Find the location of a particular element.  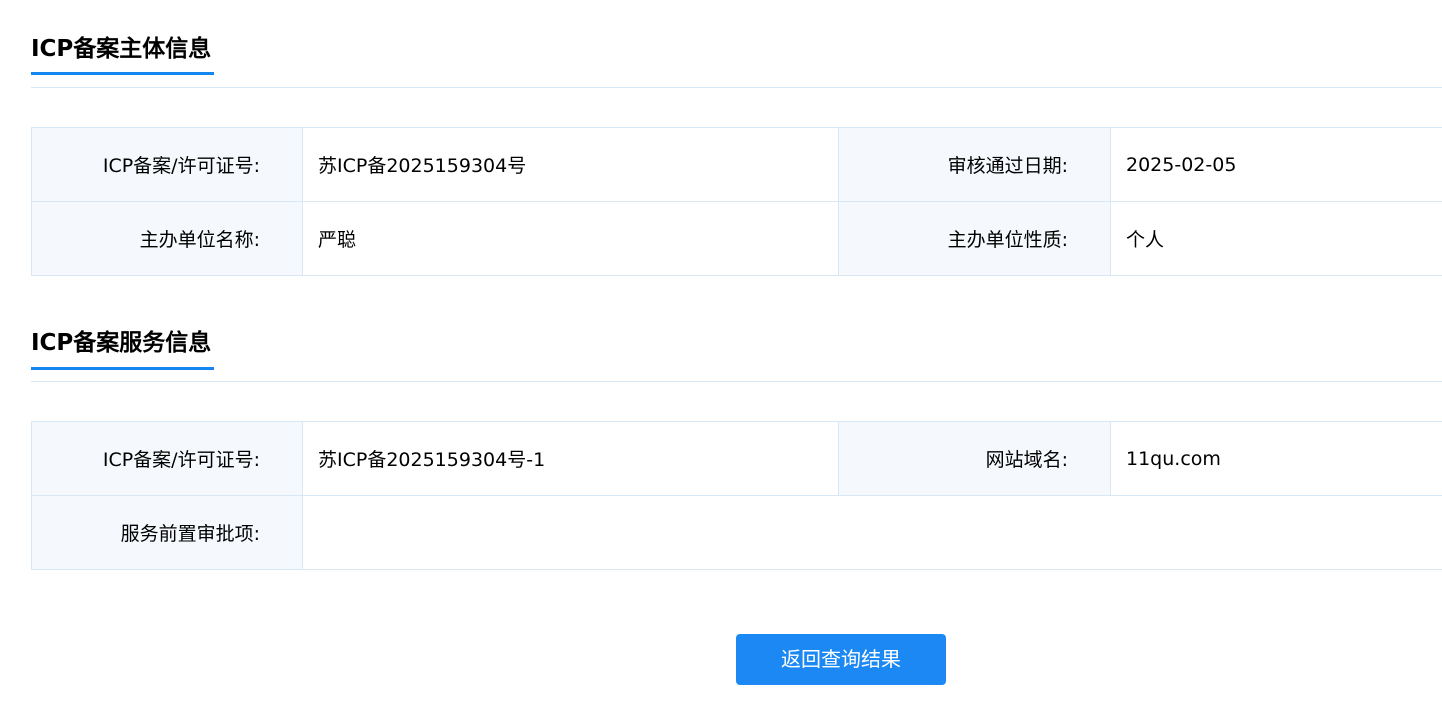

organizer-name-label: 主办单位名称: is located at coordinates (167, 238).